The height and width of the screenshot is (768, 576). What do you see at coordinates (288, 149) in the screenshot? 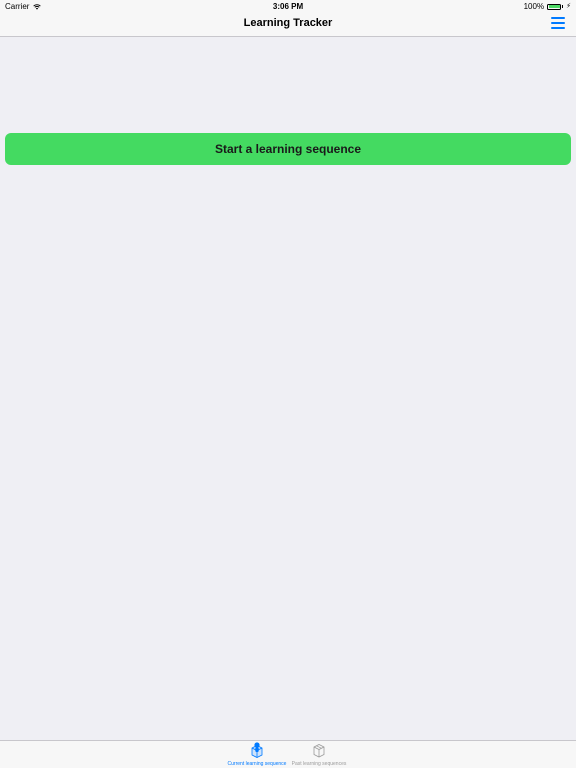
I see `start-learning-sequence-button: Start a learning sequence` at bounding box center [288, 149].